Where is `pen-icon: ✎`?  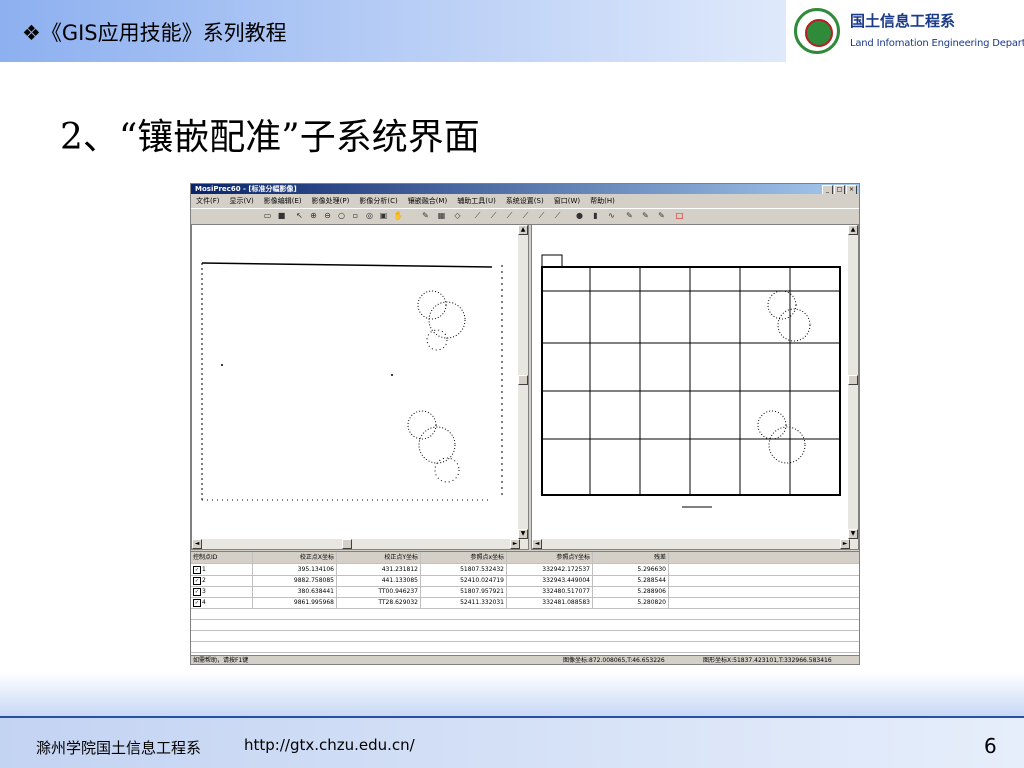
pen-icon: ✎ is located at coordinates (629, 216).